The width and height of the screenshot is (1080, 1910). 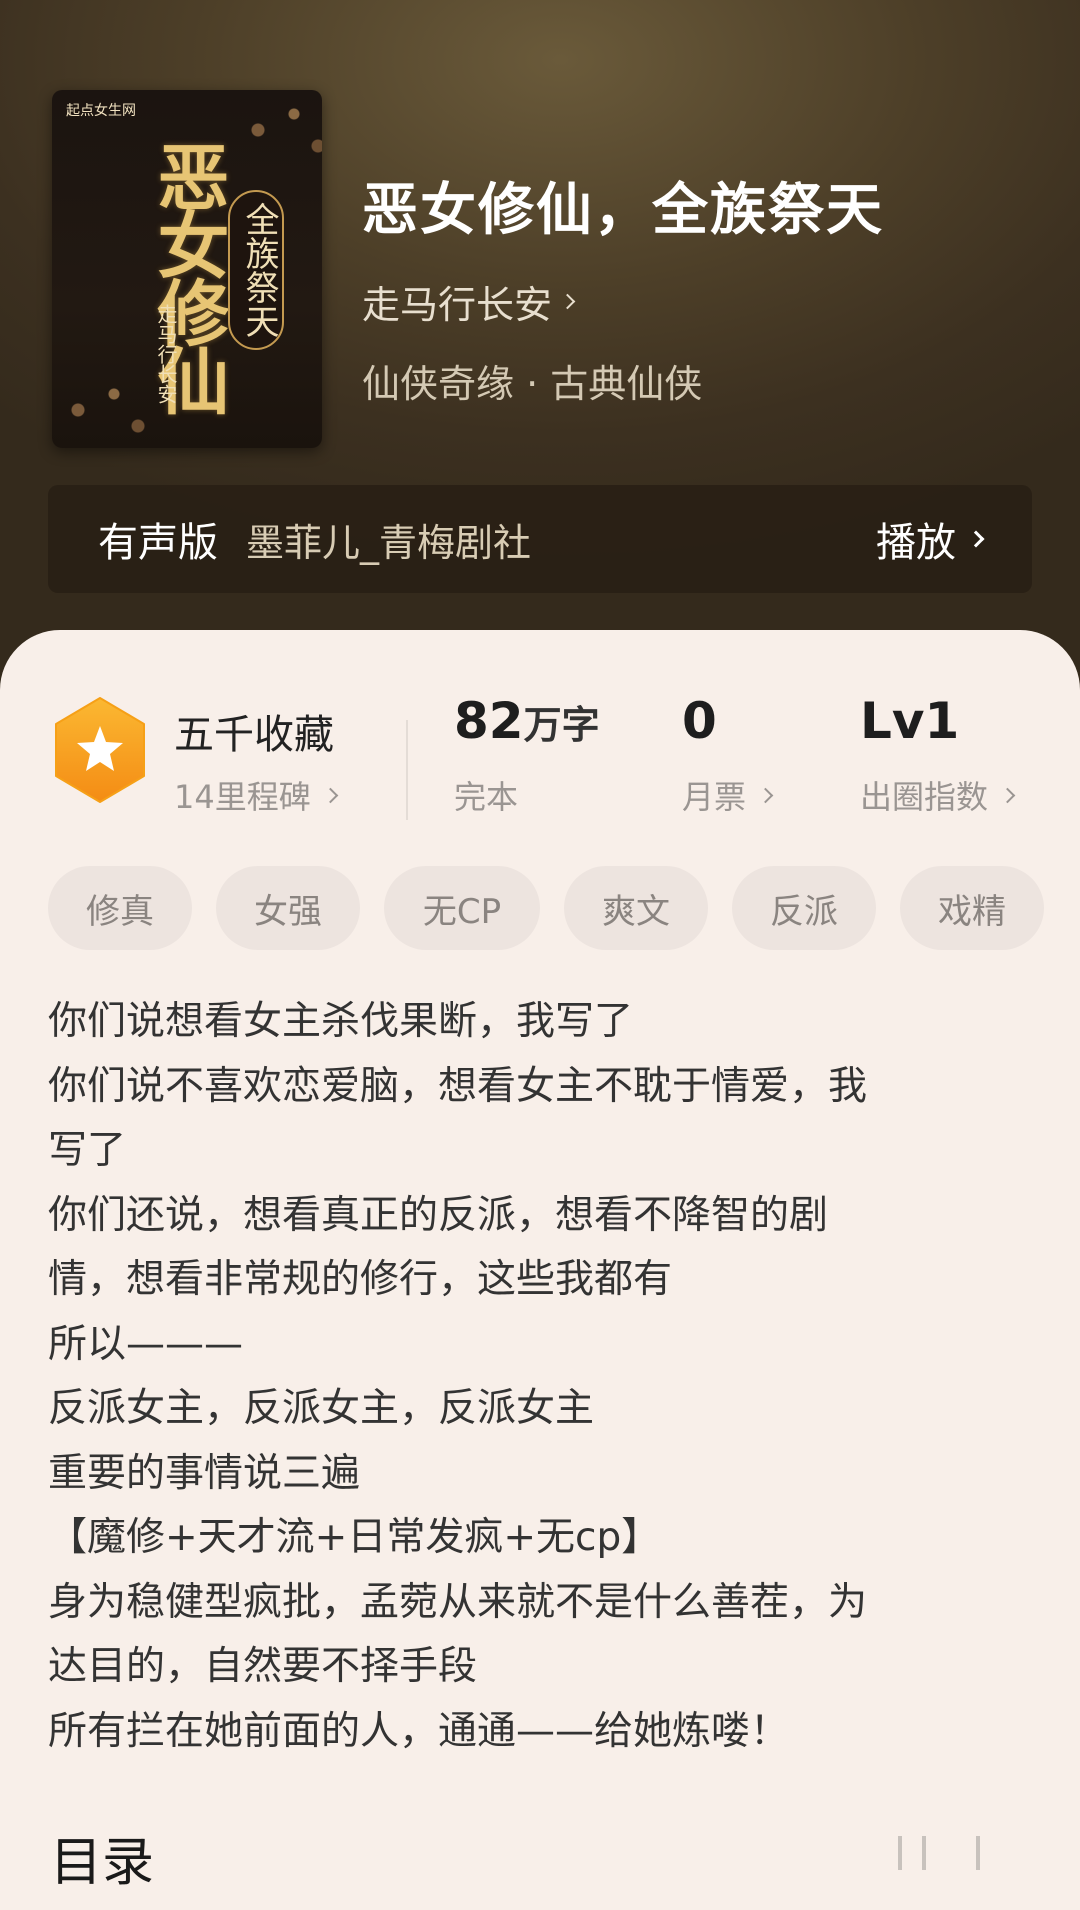 What do you see at coordinates (256, 270) in the screenshot?
I see `cover-subtitle: 全族祭天` at bounding box center [256, 270].